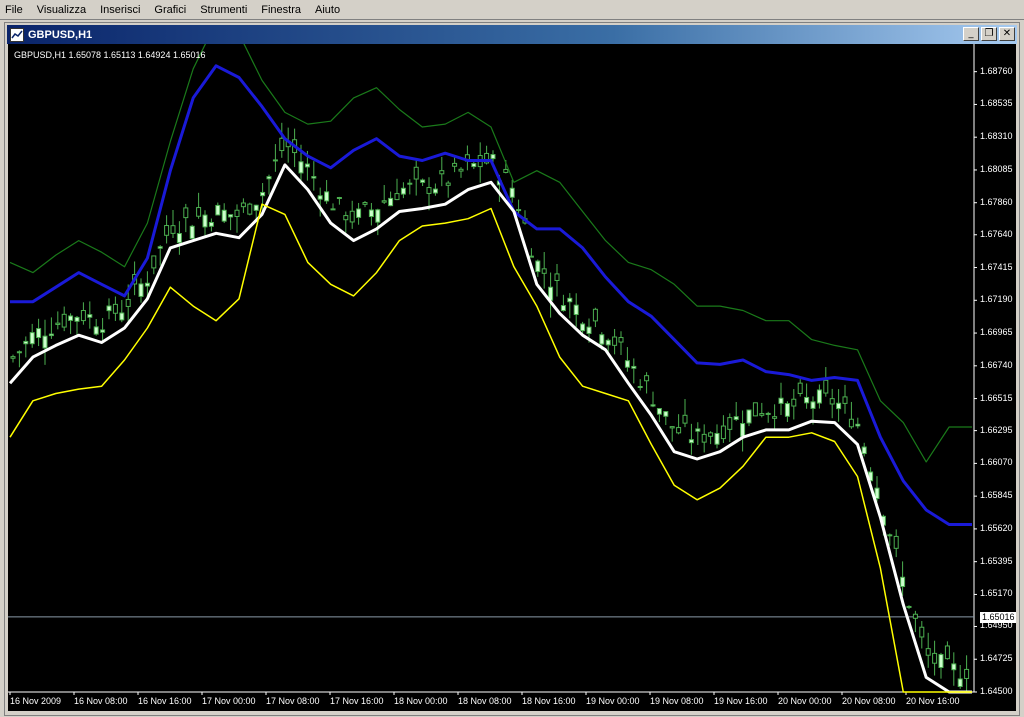 The image size is (1024, 717). Describe the element at coordinates (996, 495) in the screenshot. I see `price-label: 1.65845` at that location.